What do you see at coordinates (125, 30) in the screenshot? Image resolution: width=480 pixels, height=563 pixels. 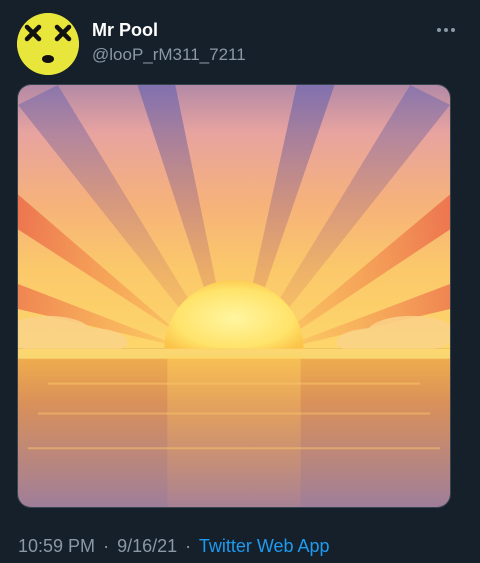 I see `display-name: Mr Pool` at bounding box center [125, 30].